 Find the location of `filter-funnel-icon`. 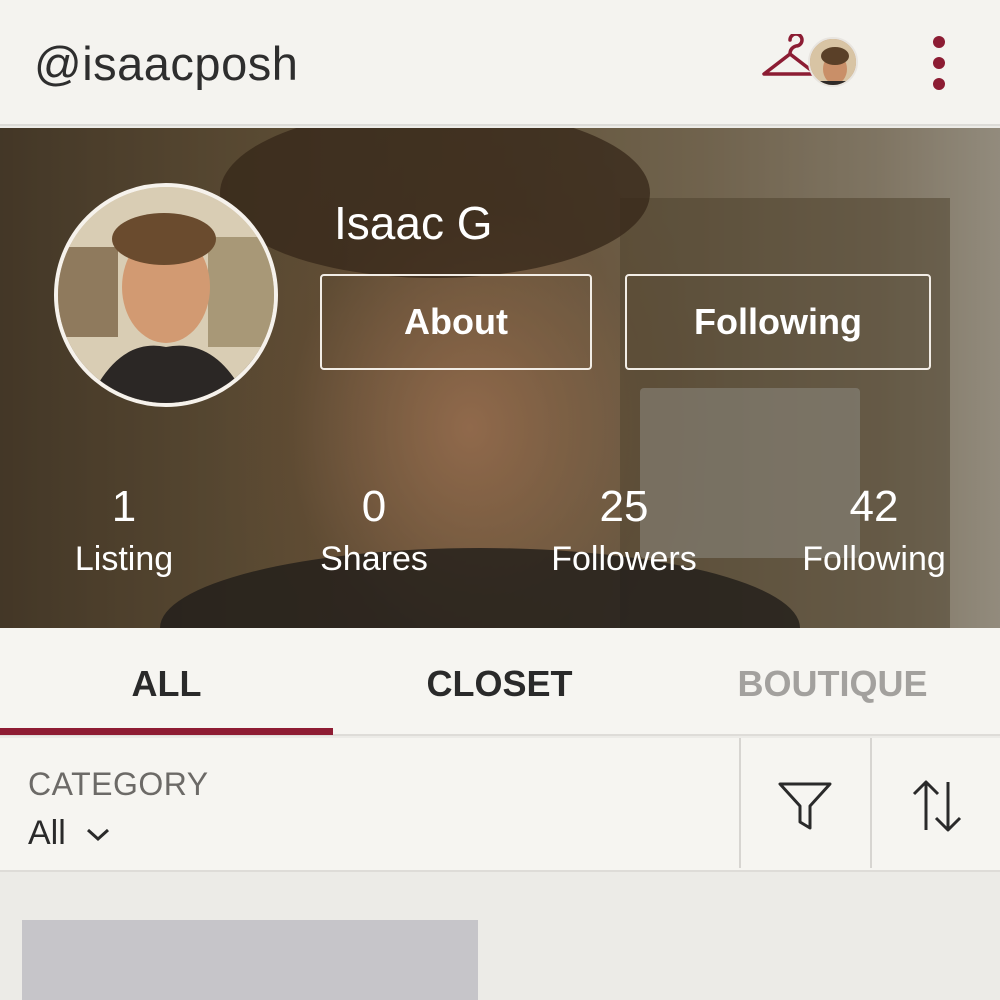

filter-funnel-icon is located at coordinates (805, 806).